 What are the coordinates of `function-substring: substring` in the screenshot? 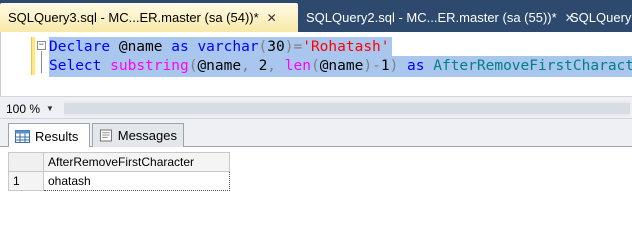 It's located at (149, 66).